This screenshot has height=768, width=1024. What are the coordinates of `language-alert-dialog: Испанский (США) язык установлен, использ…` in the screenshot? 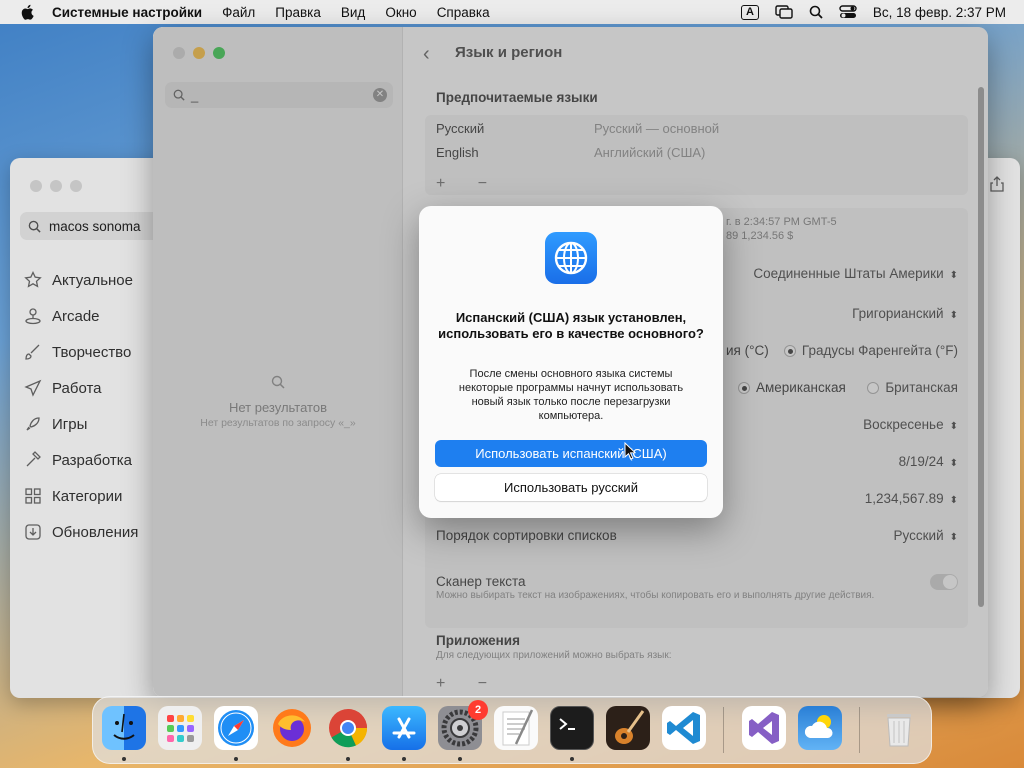 It's located at (571, 362).